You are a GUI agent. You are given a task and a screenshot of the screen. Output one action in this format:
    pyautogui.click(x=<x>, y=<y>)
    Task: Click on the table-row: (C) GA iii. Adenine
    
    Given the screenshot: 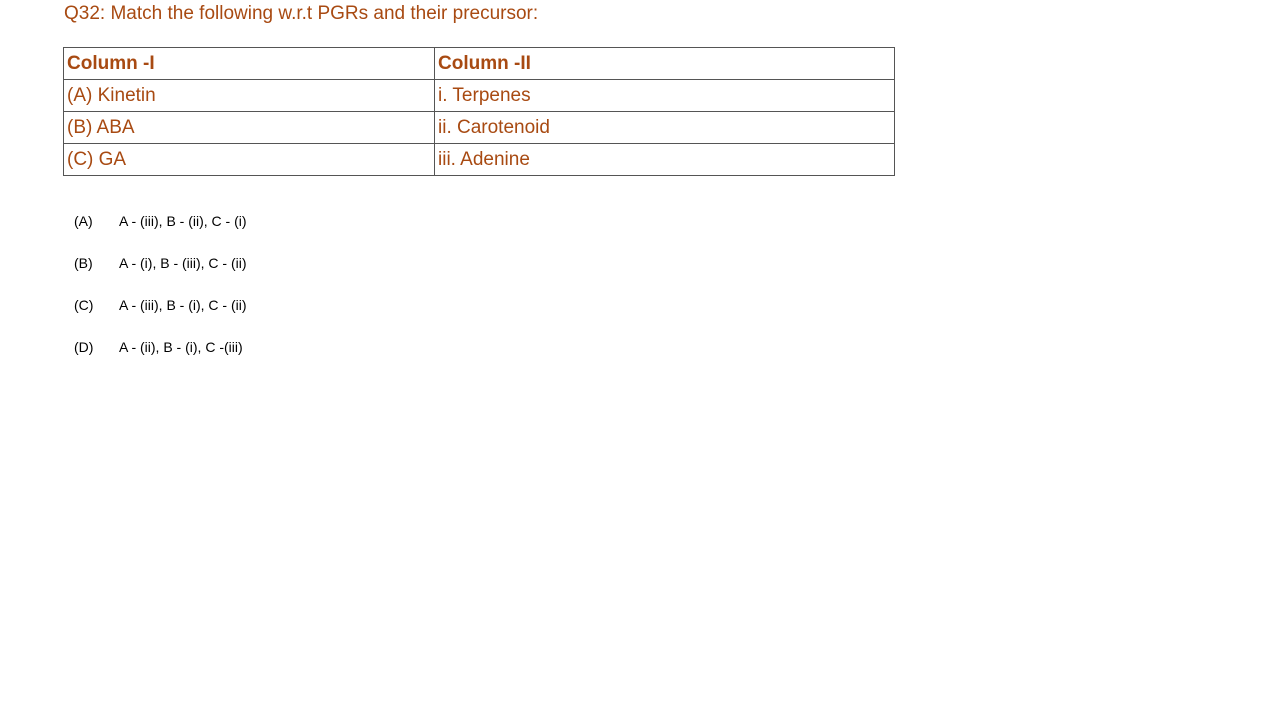 What is the action you would take?
    pyautogui.click(x=479, y=159)
    